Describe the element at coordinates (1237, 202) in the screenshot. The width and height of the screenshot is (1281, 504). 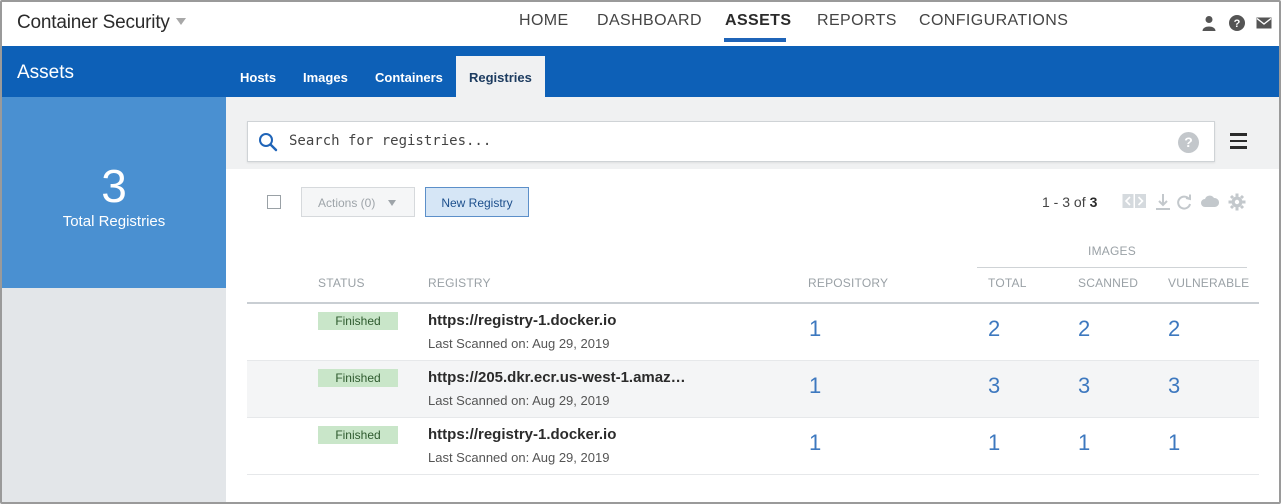
I see `gear-icon` at that location.